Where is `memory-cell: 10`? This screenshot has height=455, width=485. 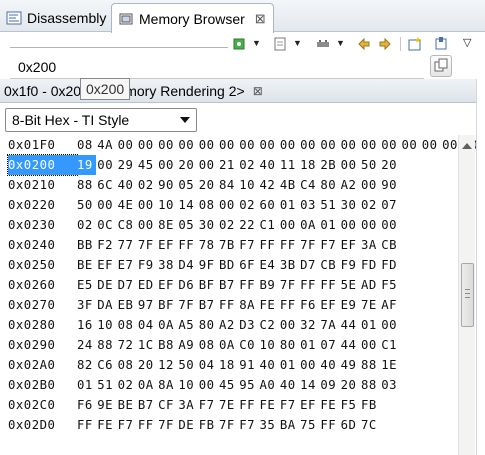 memory-cell: 10 is located at coordinates (186, 385).